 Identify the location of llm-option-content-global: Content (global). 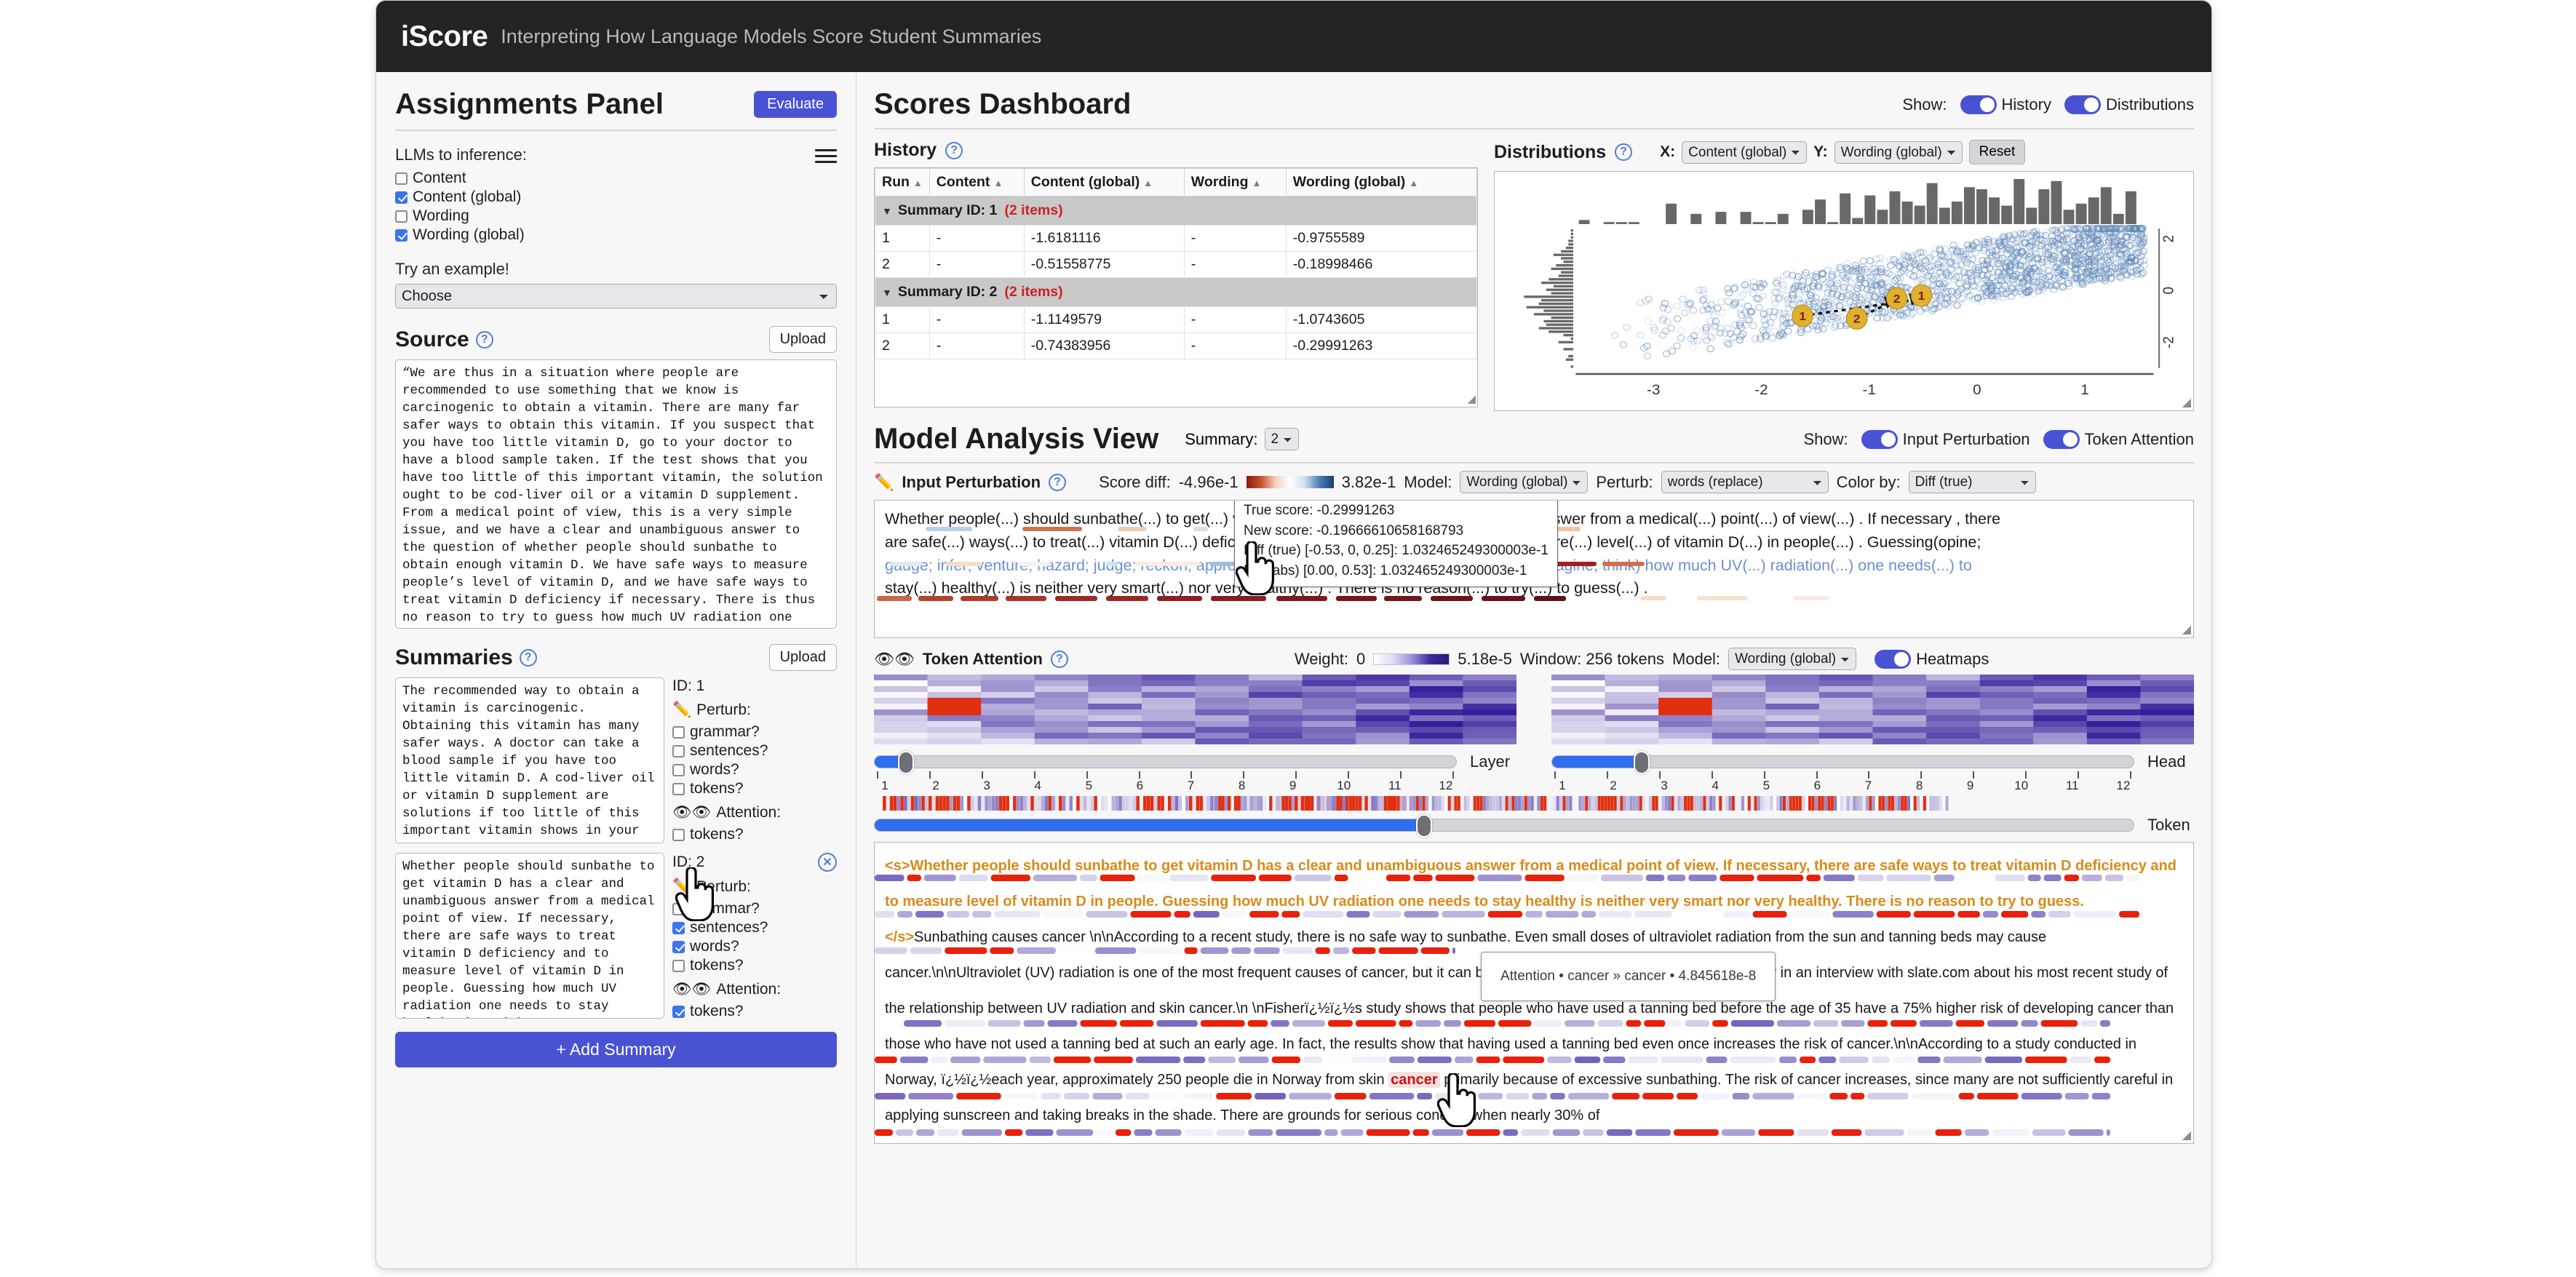
(461, 197).